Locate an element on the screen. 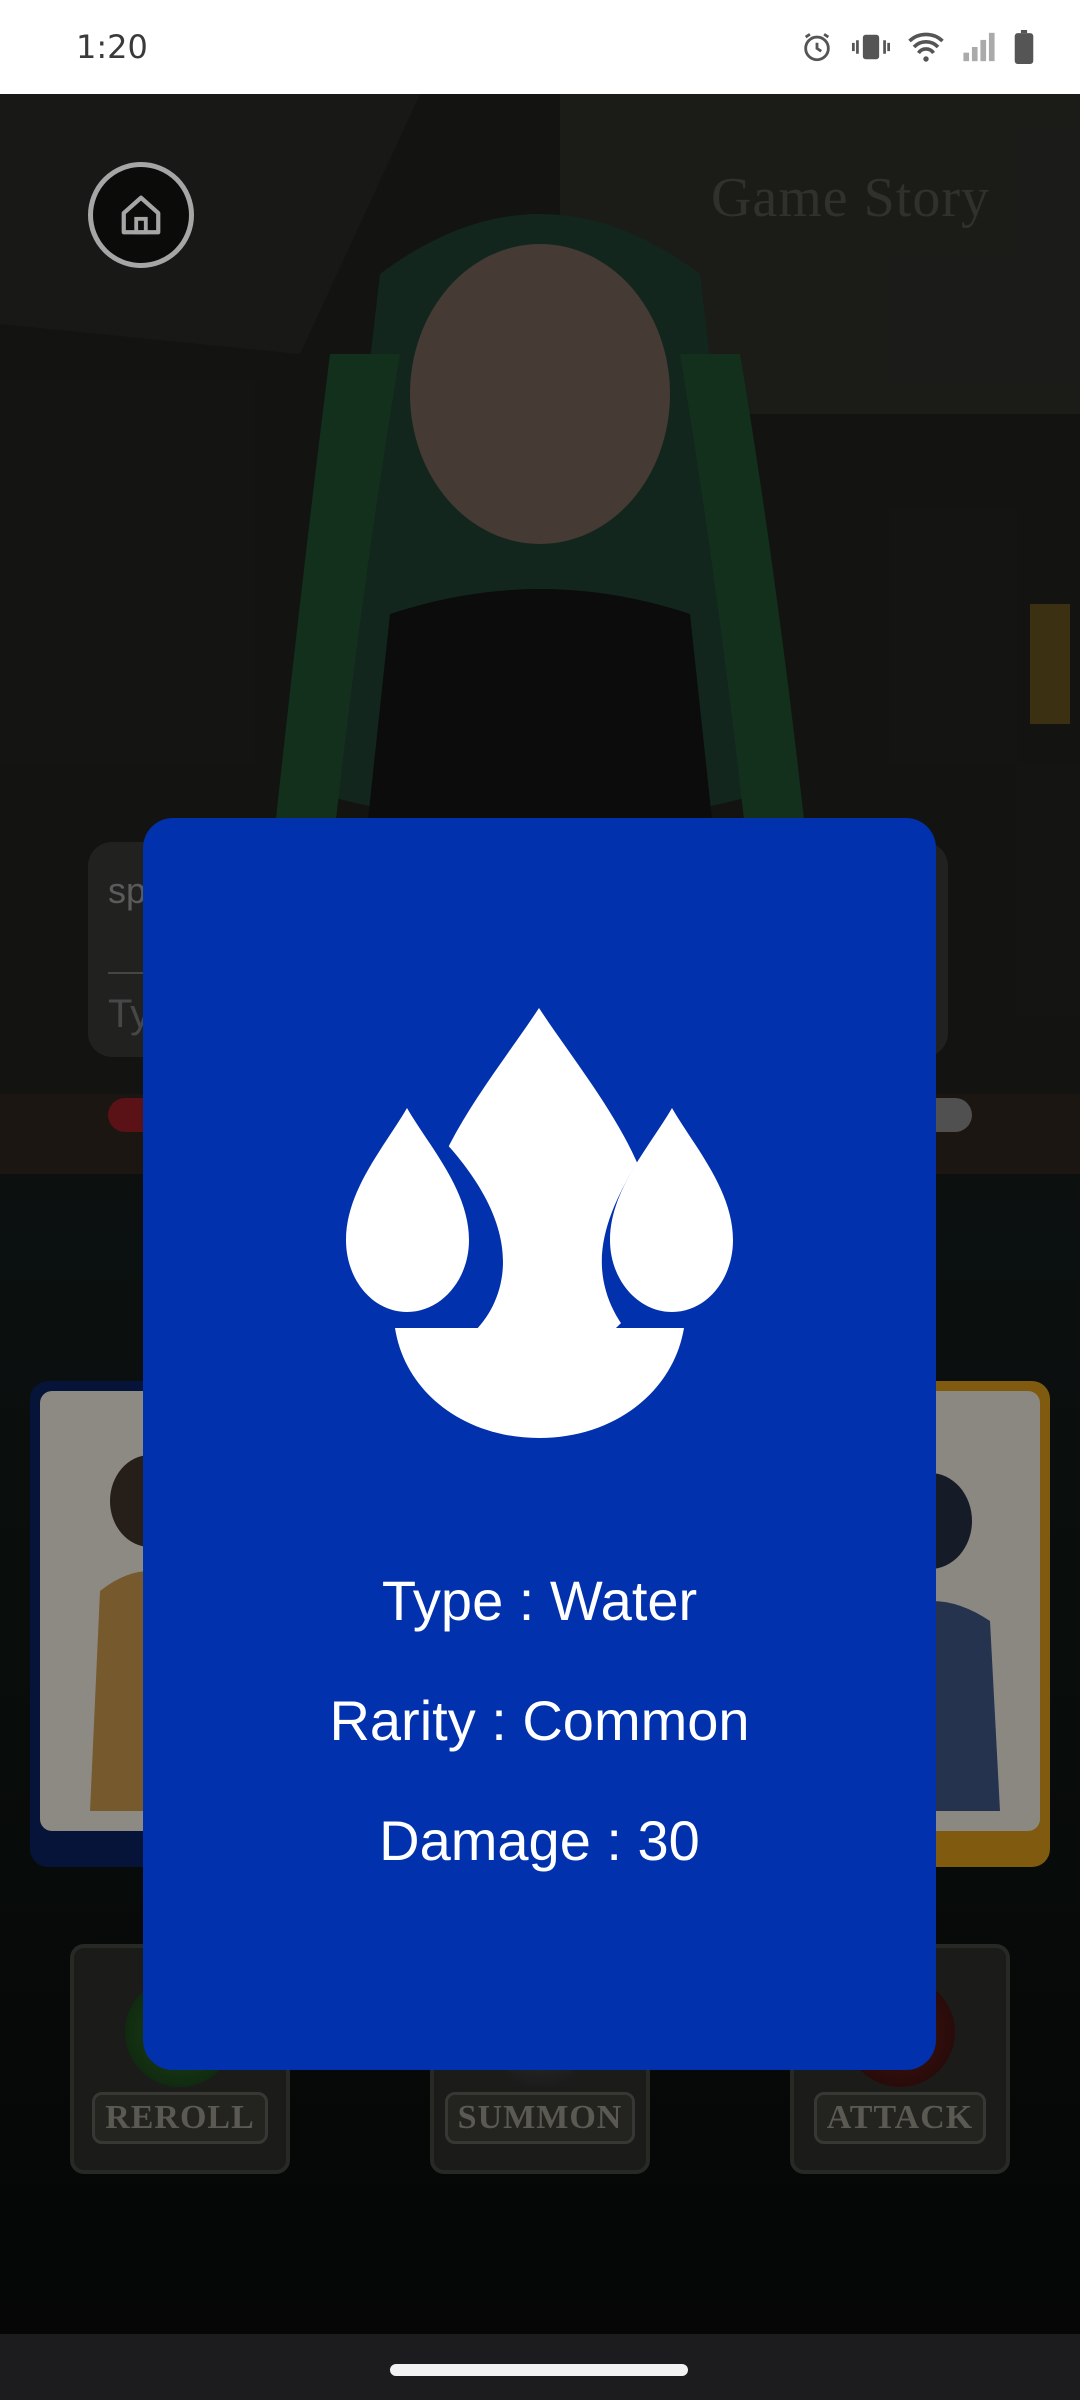 The width and height of the screenshot is (1080, 2400). status-icons is located at coordinates (917, 47).